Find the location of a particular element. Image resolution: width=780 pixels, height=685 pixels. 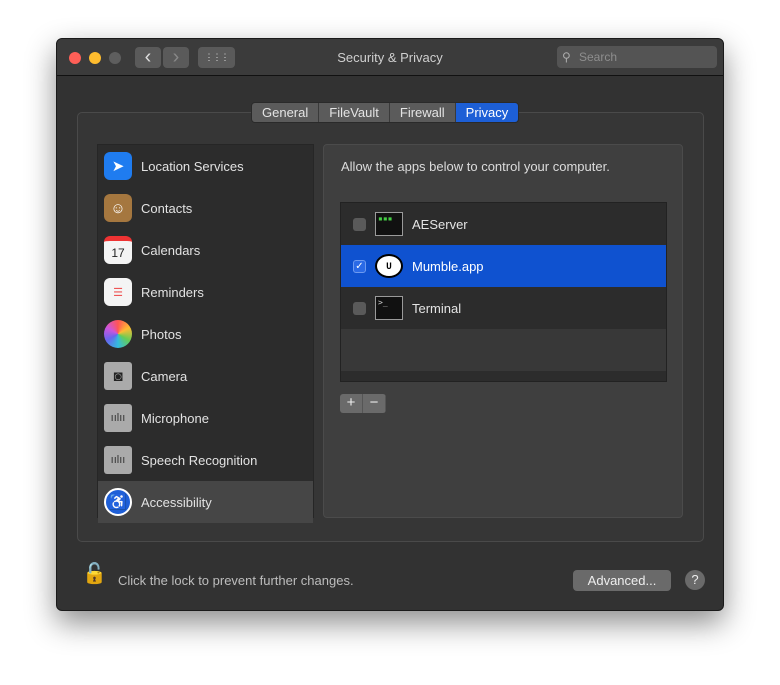

reminders-list-icon: ☰ is located at coordinates (118, 292).